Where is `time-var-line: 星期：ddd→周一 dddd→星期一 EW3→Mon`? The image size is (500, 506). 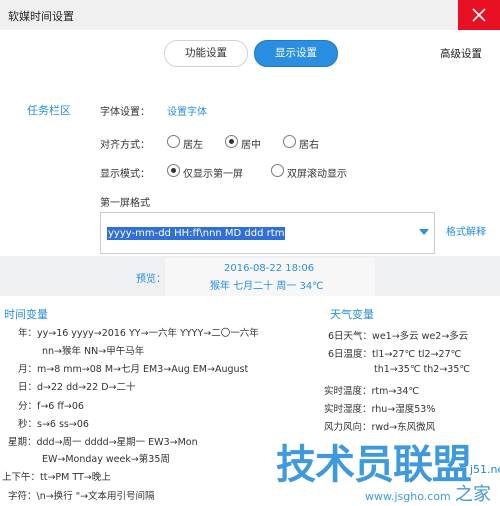
time-var-line: 星期：ddd→周一 dddd→星期一 EW3→Mon is located at coordinates (103, 442).